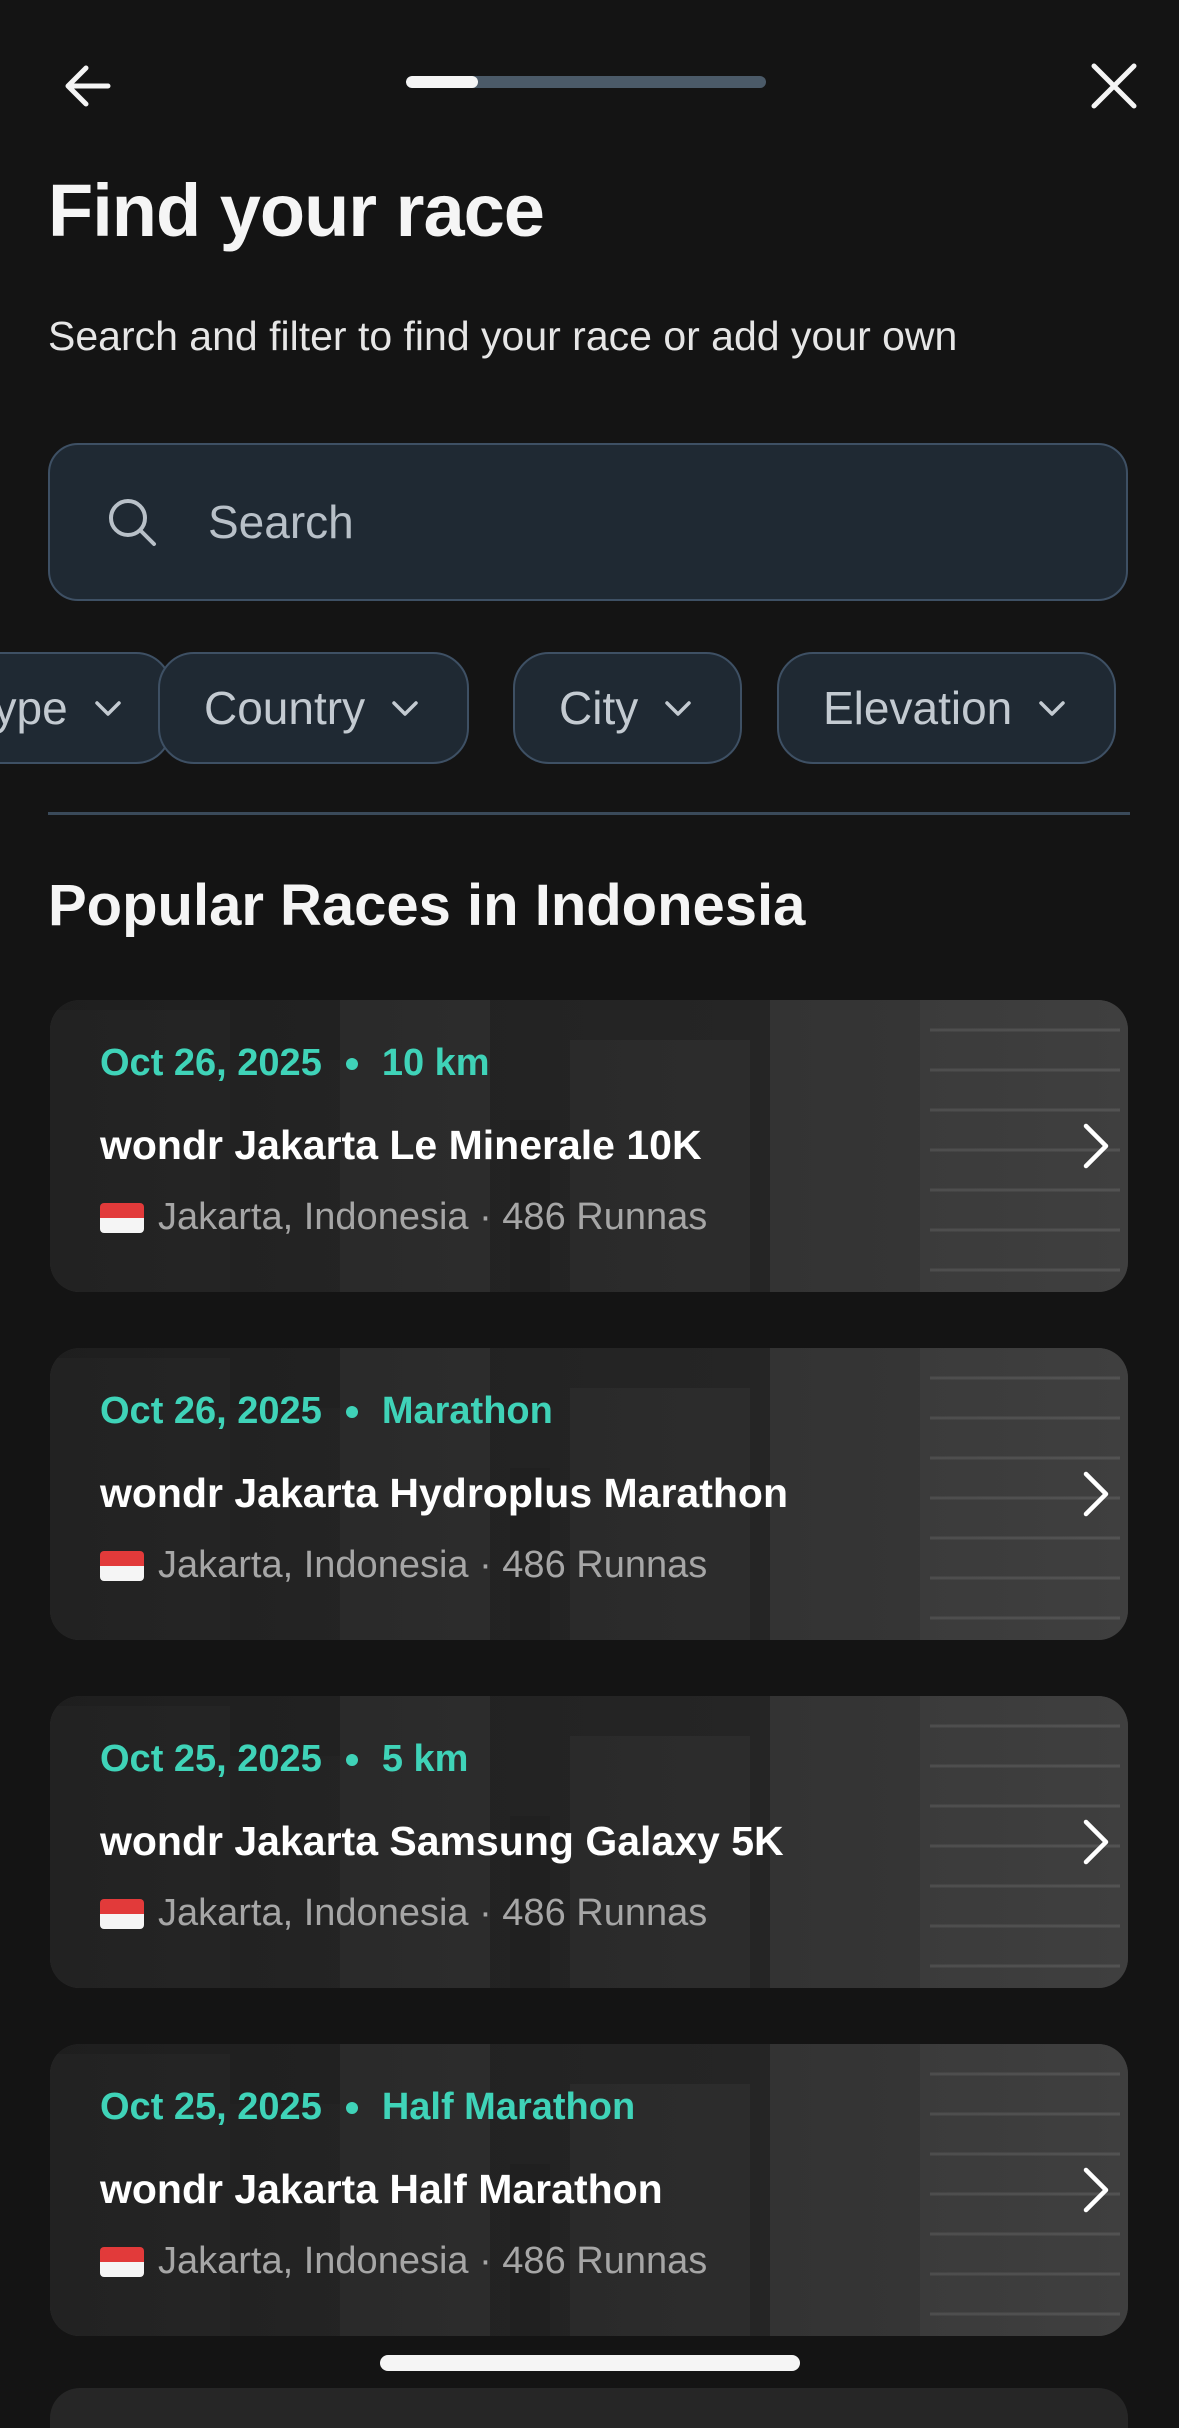 The width and height of the screenshot is (1179, 2428). I want to click on progress-fill, so click(442, 82).